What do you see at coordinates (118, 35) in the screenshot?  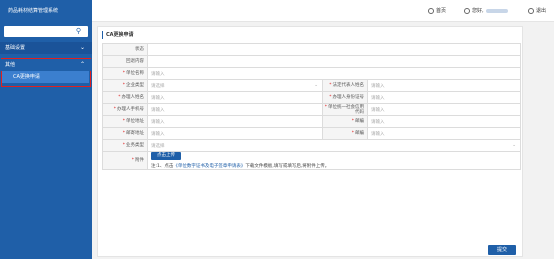 I see `page-title: CA更换申请` at bounding box center [118, 35].